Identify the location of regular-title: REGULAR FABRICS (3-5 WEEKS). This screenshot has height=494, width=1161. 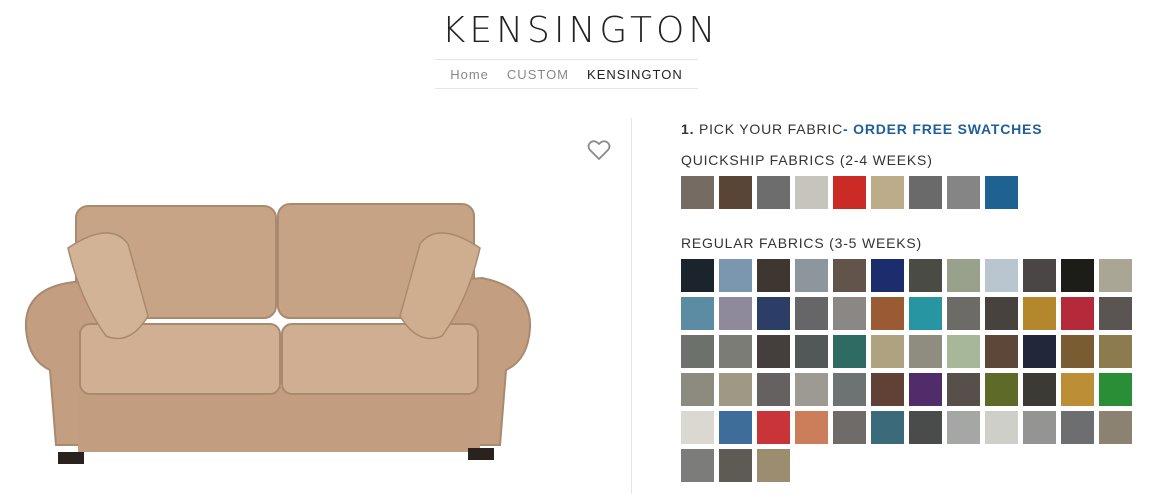
(801, 243).